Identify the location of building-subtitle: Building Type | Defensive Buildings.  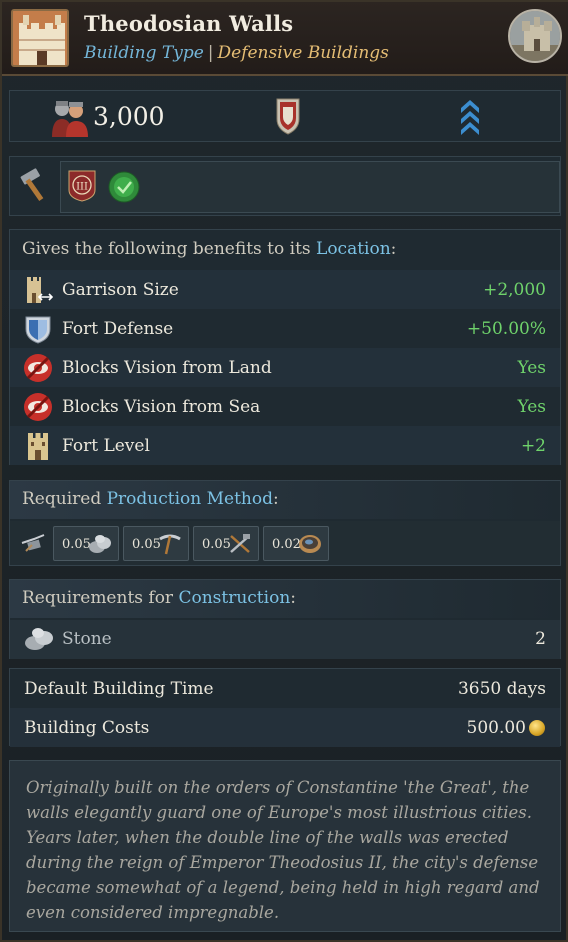
(236, 53).